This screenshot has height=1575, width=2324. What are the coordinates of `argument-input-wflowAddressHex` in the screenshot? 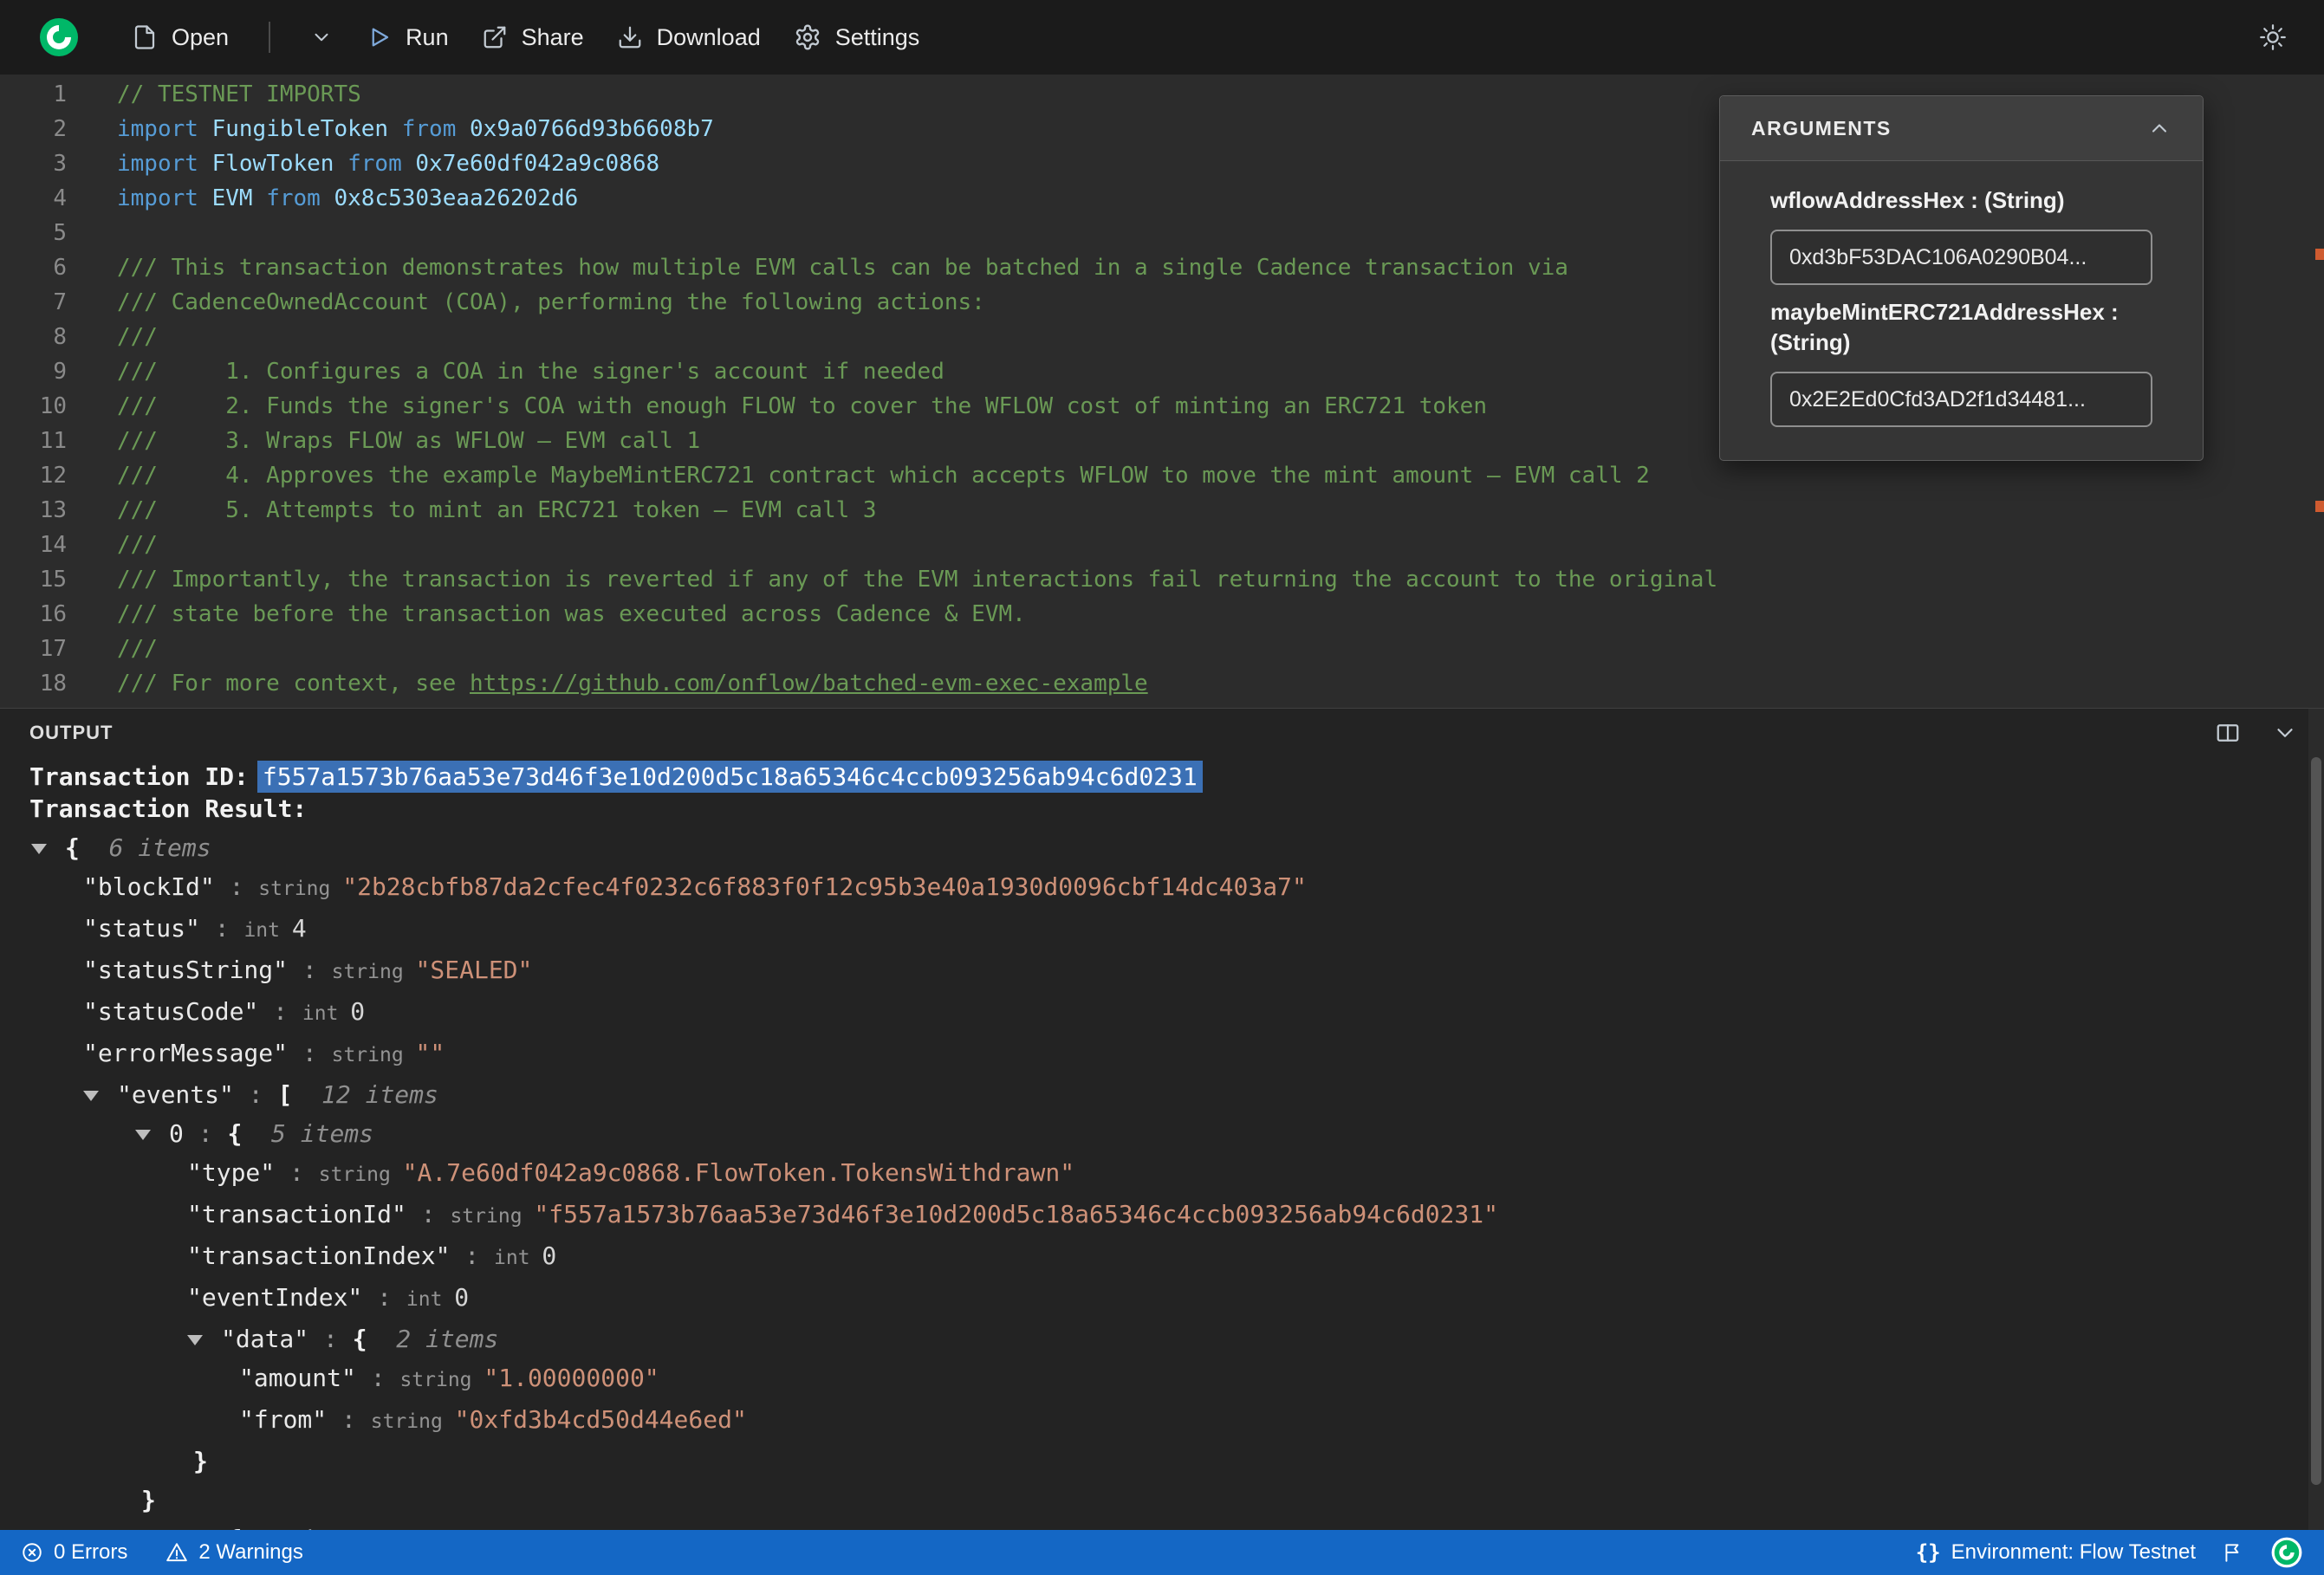 It's located at (1961, 258).